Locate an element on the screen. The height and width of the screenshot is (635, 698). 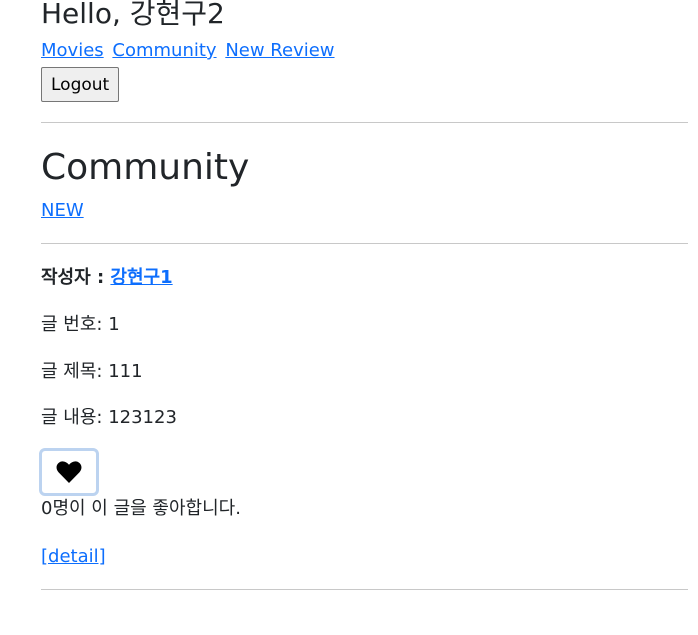
post-number-label: 글 번호: is located at coordinates (75, 324).